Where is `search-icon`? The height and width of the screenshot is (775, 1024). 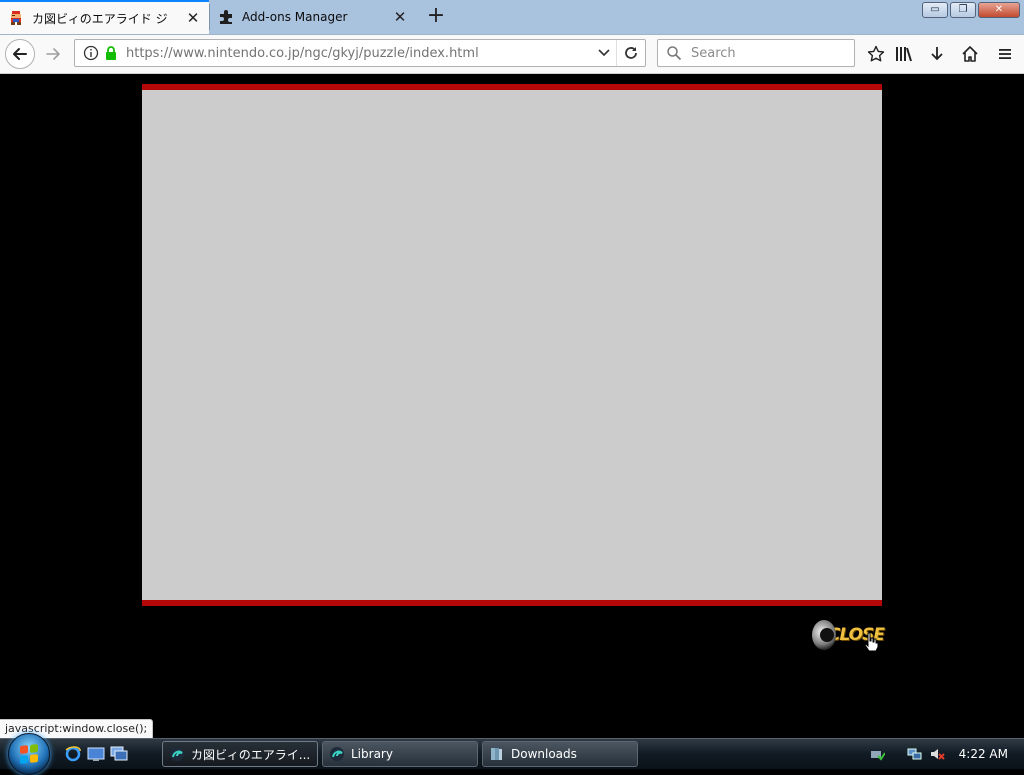
search-icon is located at coordinates (674, 53).